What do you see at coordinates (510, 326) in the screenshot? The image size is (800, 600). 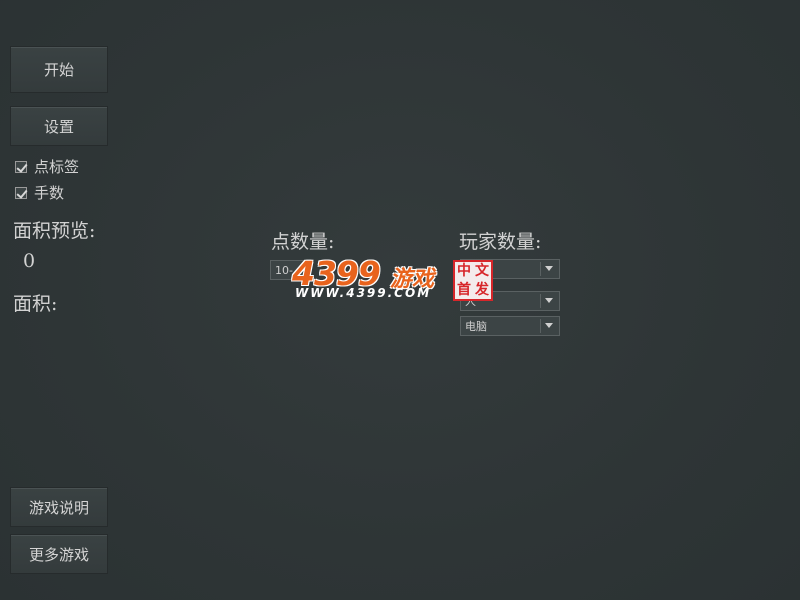 I see `player-3-select: 电脑` at bounding box center [510, 326].